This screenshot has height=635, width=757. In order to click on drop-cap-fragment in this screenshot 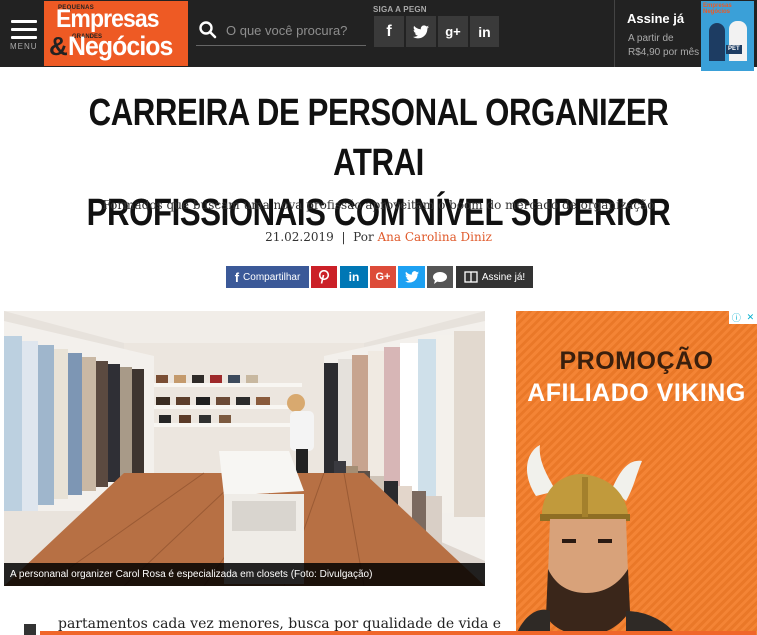, I will do `click(30, 629)`.